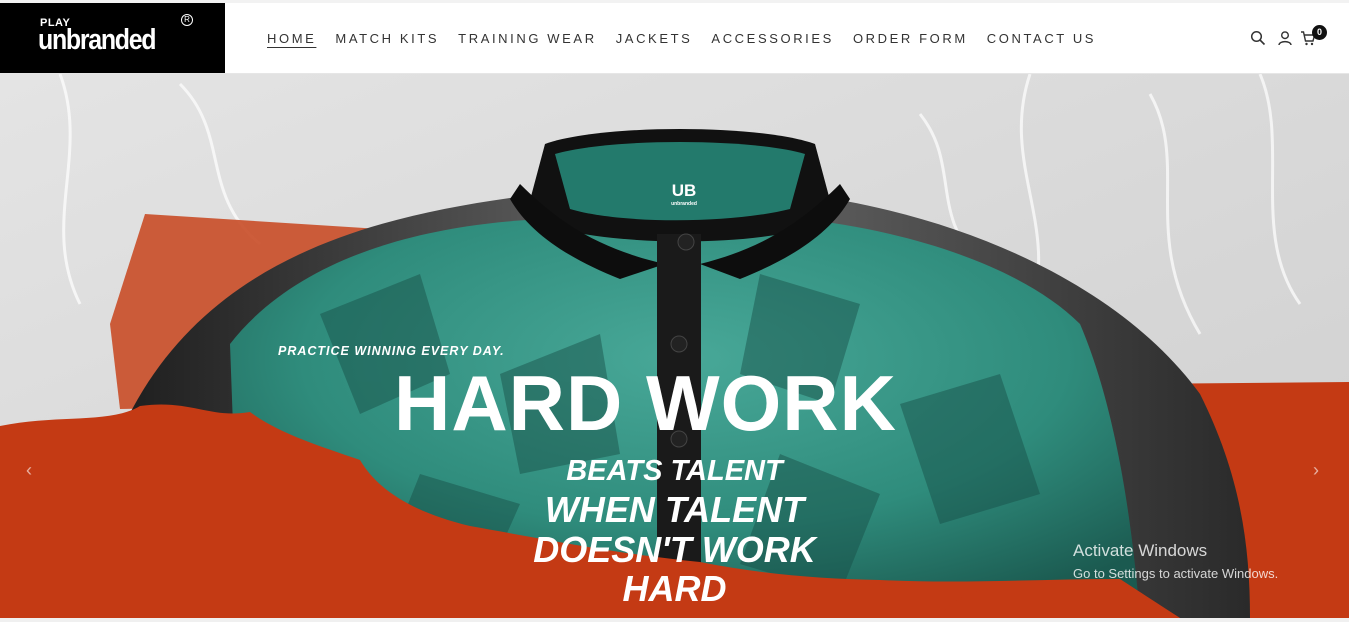  I want to click on nav-training-wear: TRAINING WEAR, so click(527, 38).